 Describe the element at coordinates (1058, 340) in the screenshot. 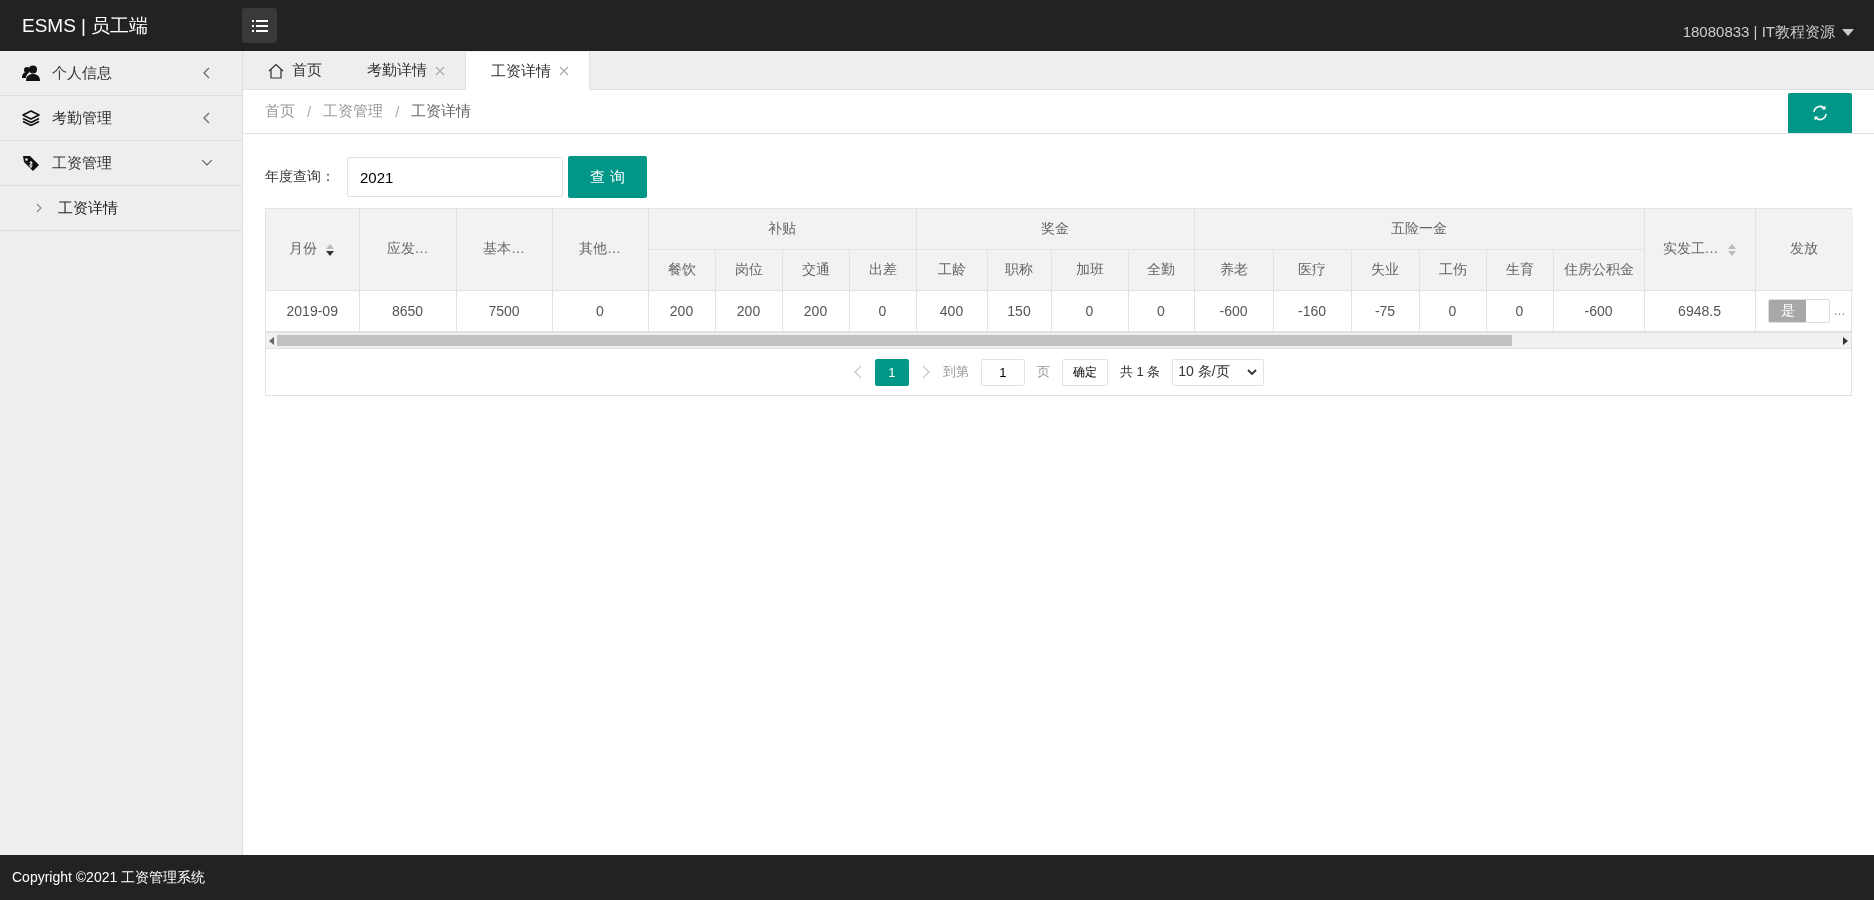

I see `horizontal-scrollbar` at that location.